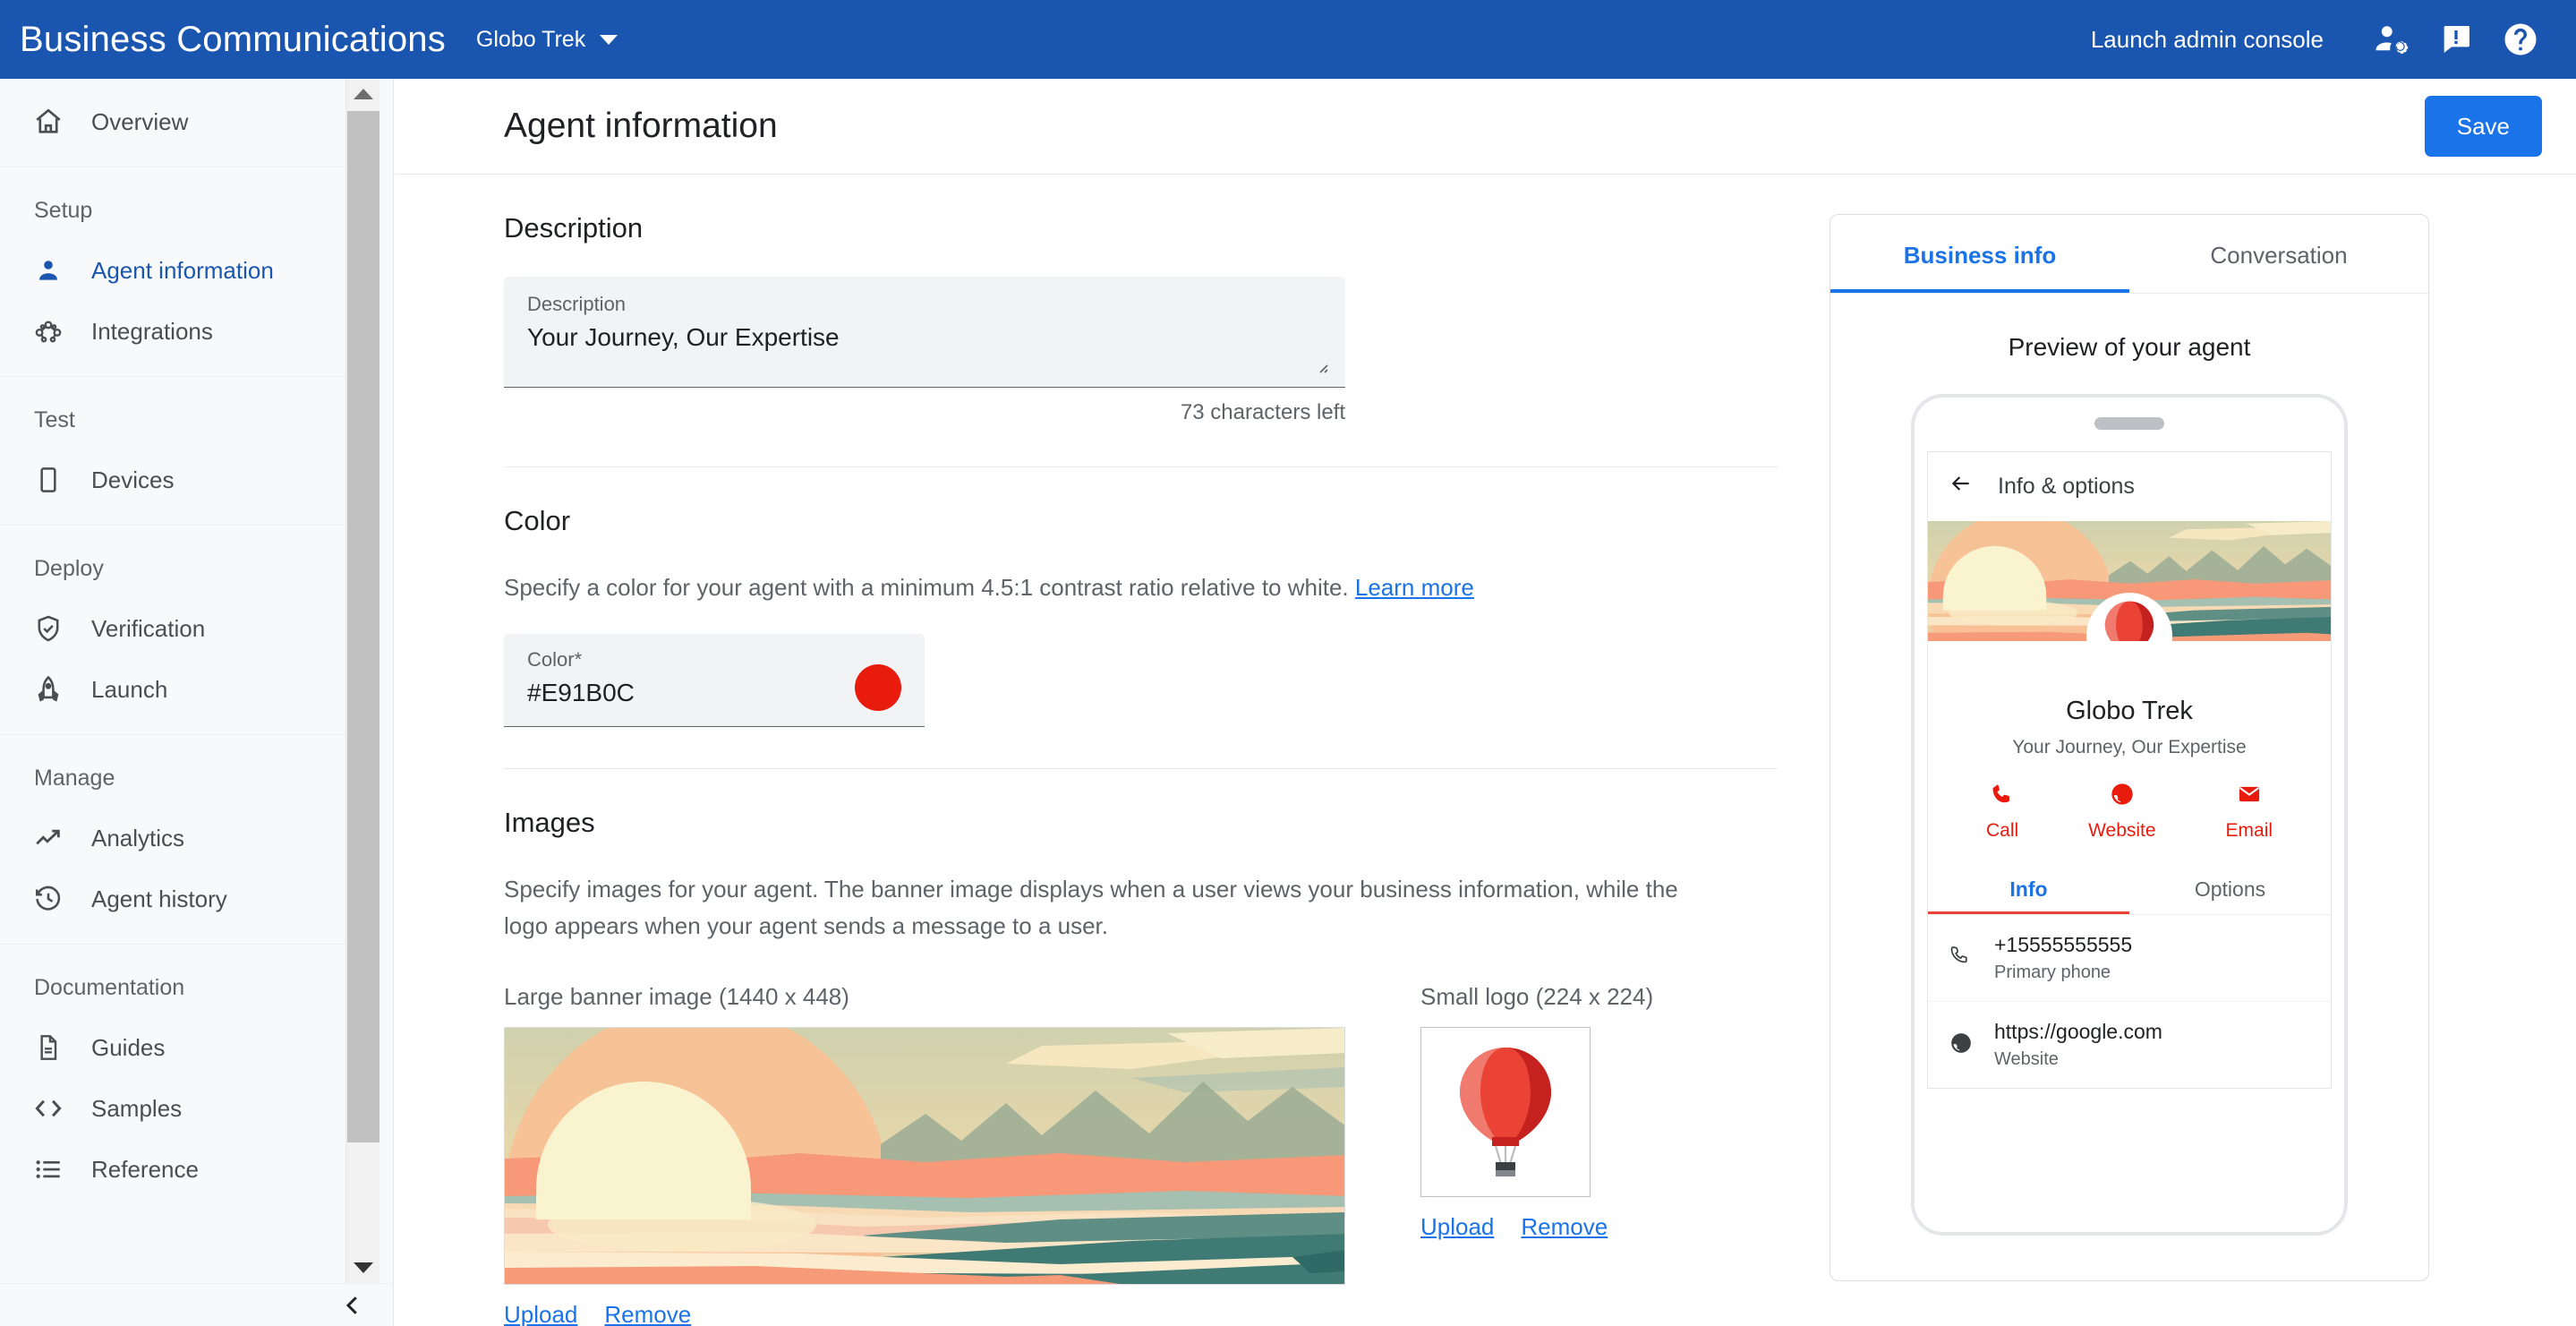  Describe the element at coordinates (2122, 796) in the screenshot. I see `globe-icon` at that location.